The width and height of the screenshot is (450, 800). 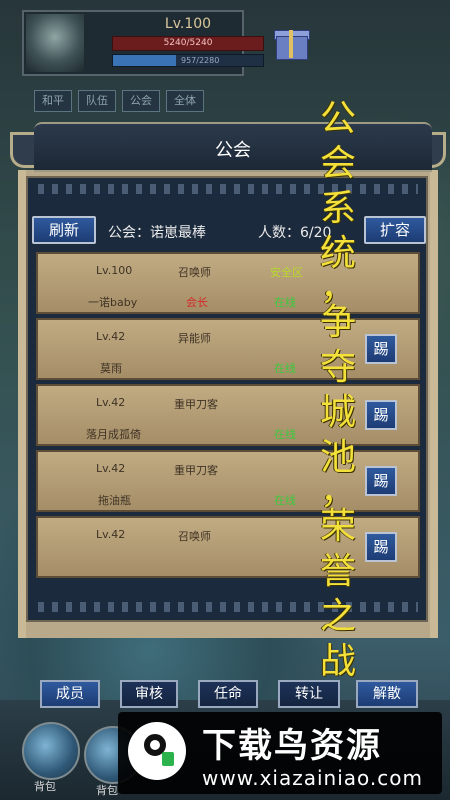 What do you see at coordinates (337, 322) in the screenshot?
I see `callig-char: 争` at bounding box center [337, 322].